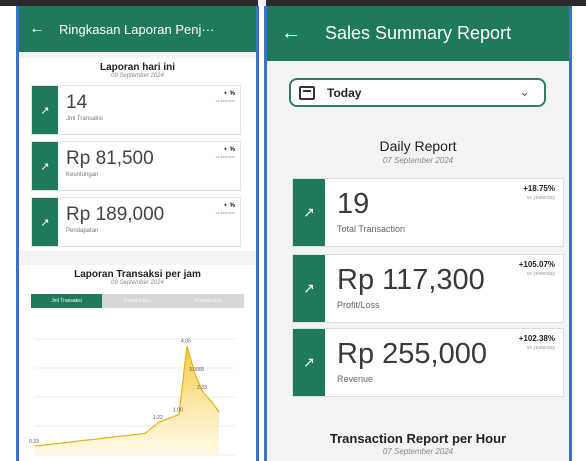 This screenshot has height=461, width=586. What do you see at coordinates (536, 264) in the screenshot?
I see `card-change: +105.07%` at bounding box center [536, 264].